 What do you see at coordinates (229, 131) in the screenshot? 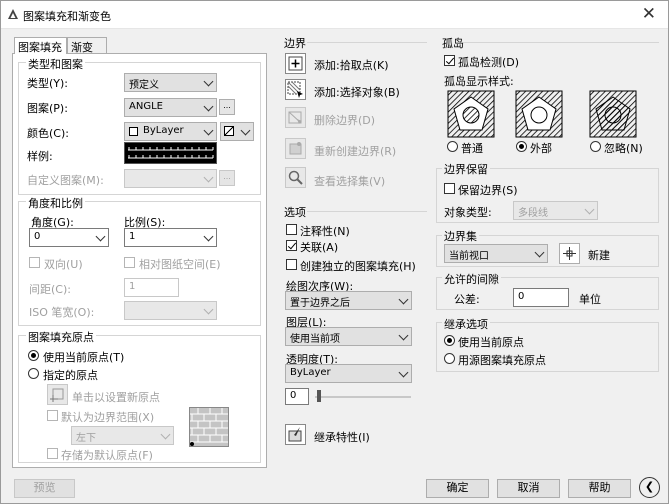
I see `no-fill-icon` at bounding box center [229, 131].